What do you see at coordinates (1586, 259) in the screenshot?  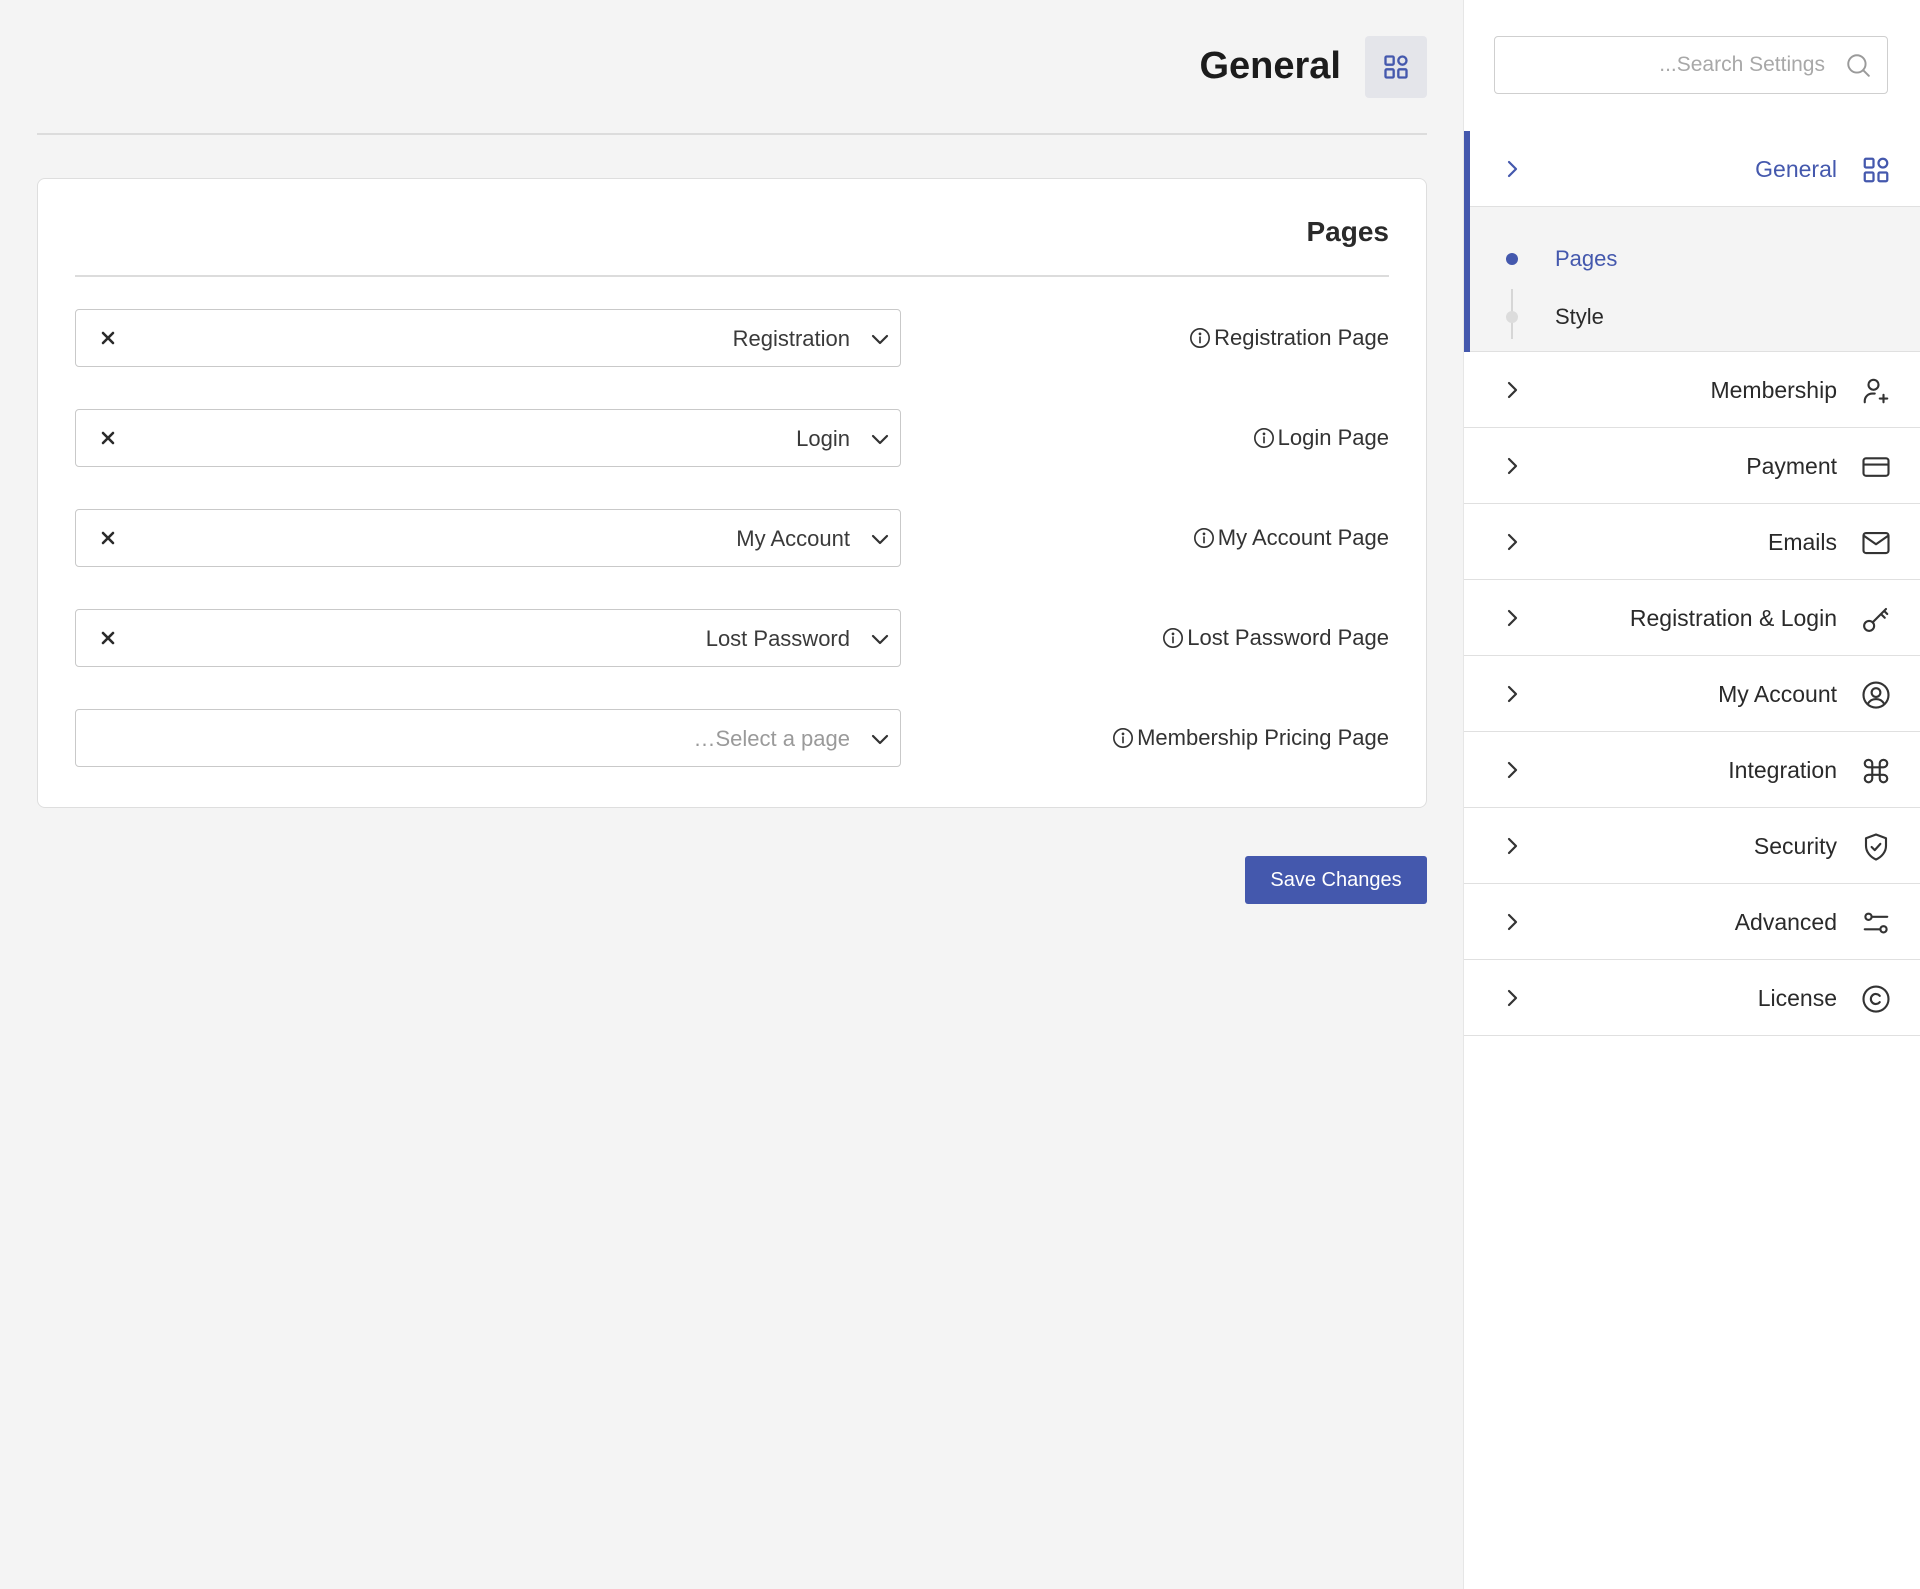 I see `subnav-item-pages: Pages` at bounding box center [1586, 259].